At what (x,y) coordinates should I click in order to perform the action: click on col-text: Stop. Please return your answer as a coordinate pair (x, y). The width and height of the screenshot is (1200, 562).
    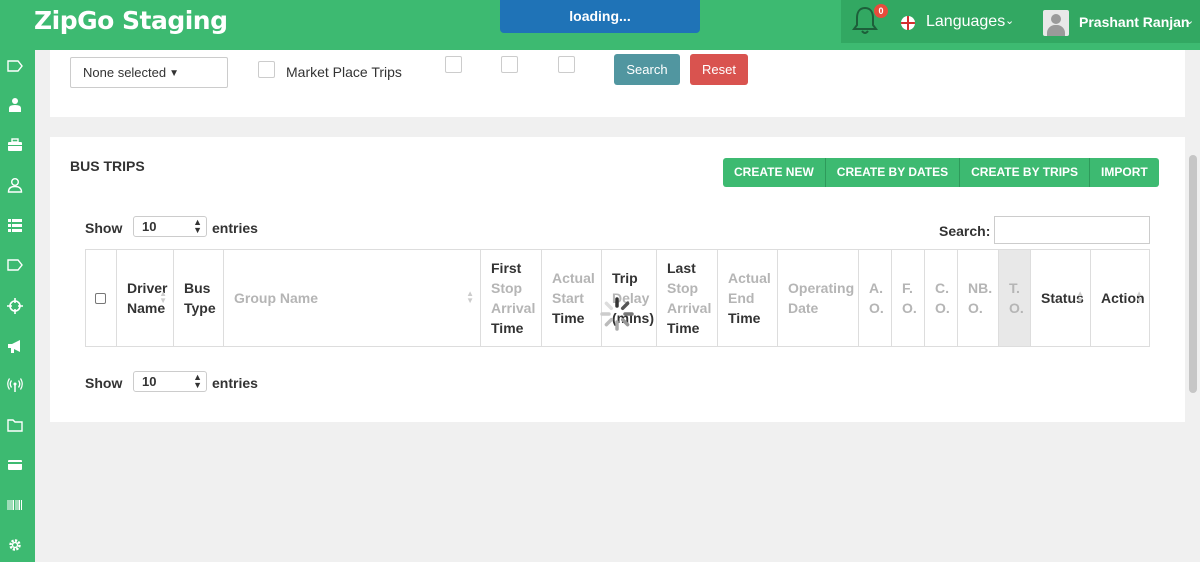
    Looking at the image, I should click on (507, 288).